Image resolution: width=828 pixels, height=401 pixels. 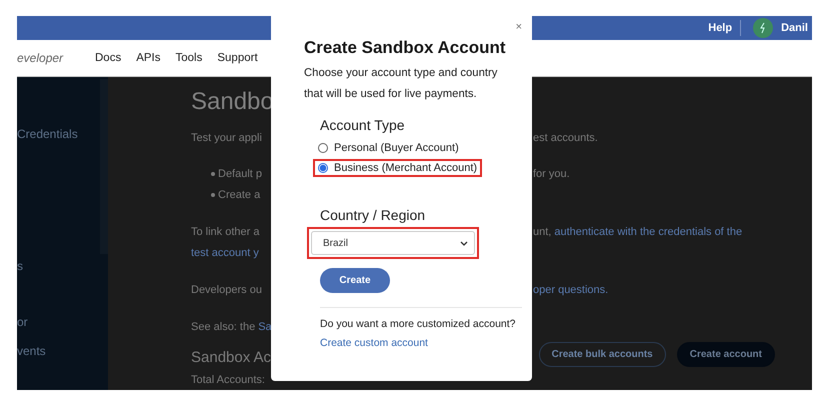 What do you see at coordinates (58, 322) in the screenshot?
I see `sidebar-item: or` at bounding box center [58, 322].